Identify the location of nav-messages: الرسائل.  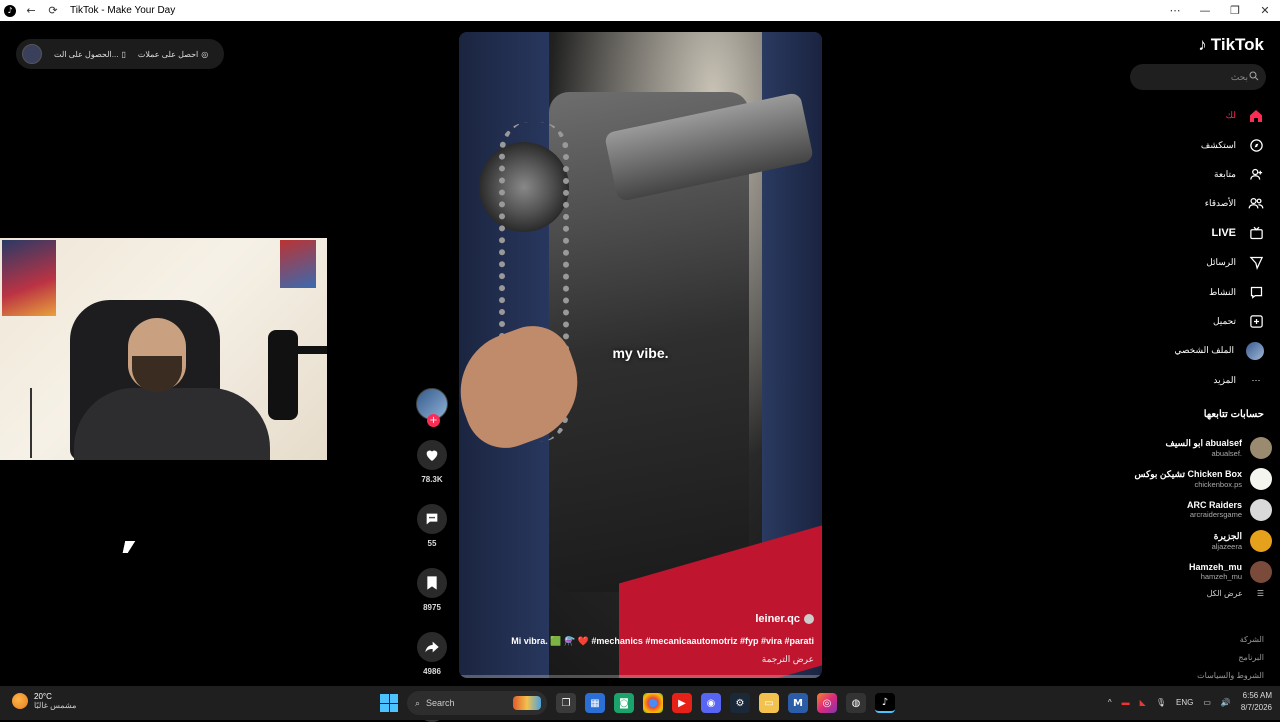
(1194, 262).